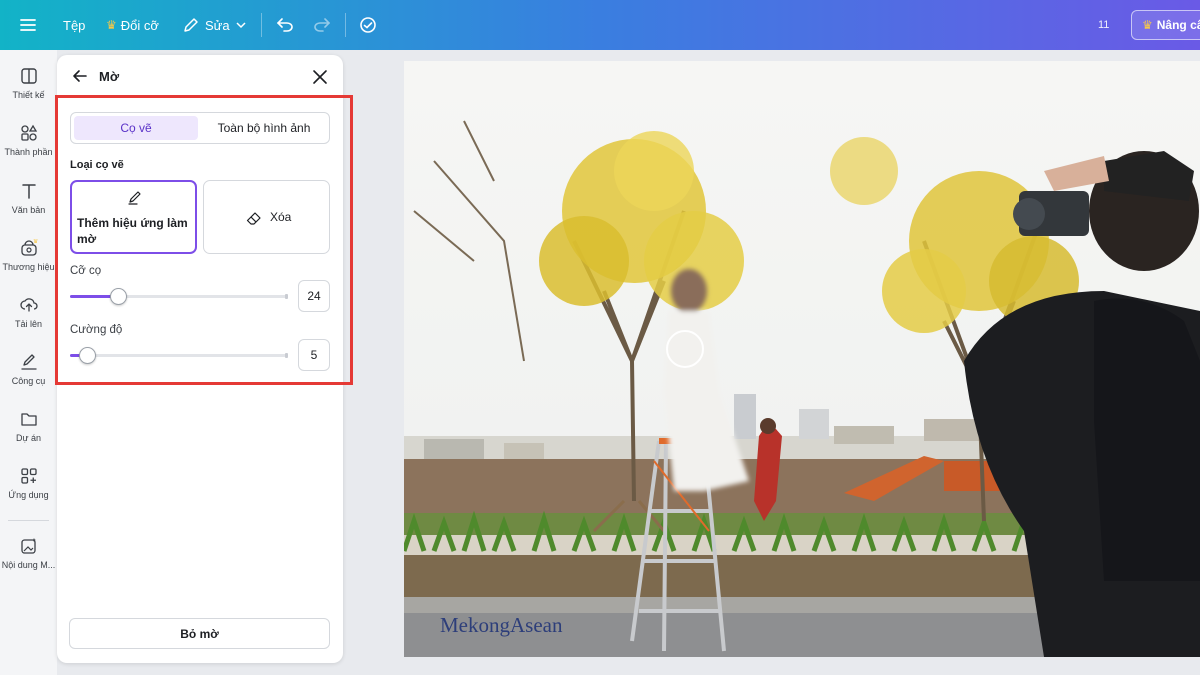 The width and height of the screenshot is (1200, 675). What do you see at coordinates (314, 296) in the screenshot?
I see `brush-size-input: 24` at bounding box center [314, 296].